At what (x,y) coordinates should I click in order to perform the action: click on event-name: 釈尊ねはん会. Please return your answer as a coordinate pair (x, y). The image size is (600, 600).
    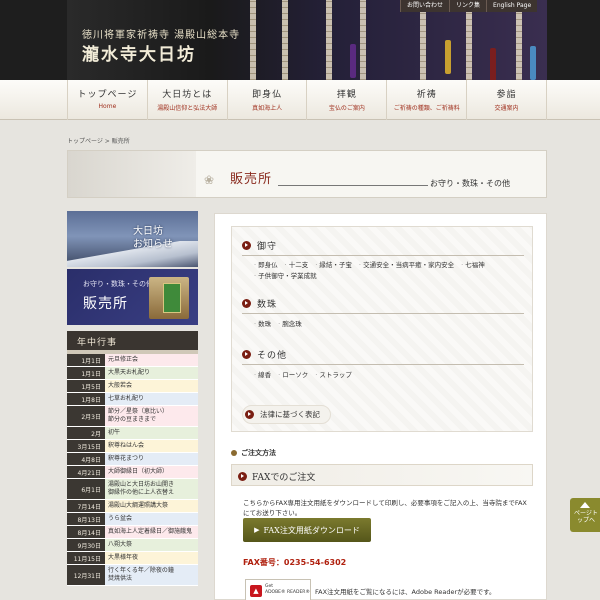
    Looking at the image, I should click on (151, 446).